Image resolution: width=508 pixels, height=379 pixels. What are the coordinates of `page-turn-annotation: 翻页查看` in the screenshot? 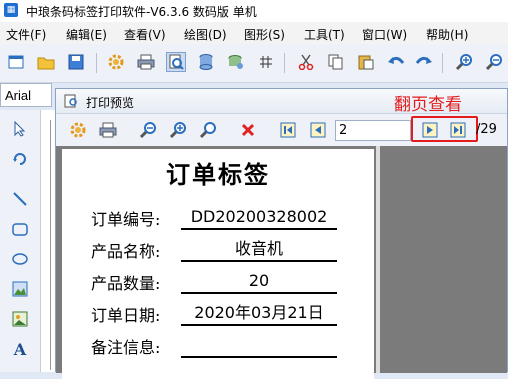 It's located at (428, 105).